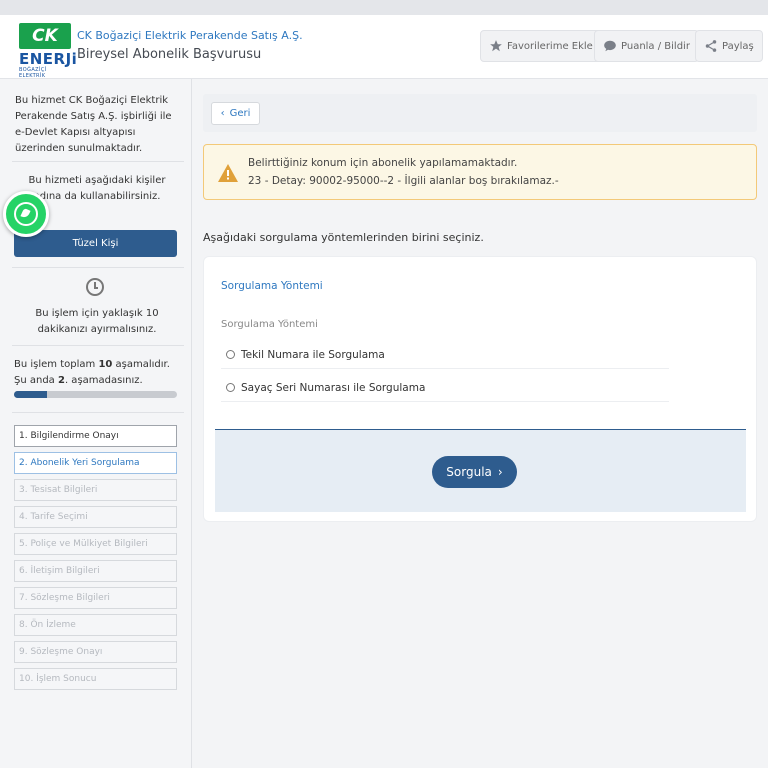 The height and width of the screenshot is (768, 768). I want to click on progress-current: 2, so click(61, 380).